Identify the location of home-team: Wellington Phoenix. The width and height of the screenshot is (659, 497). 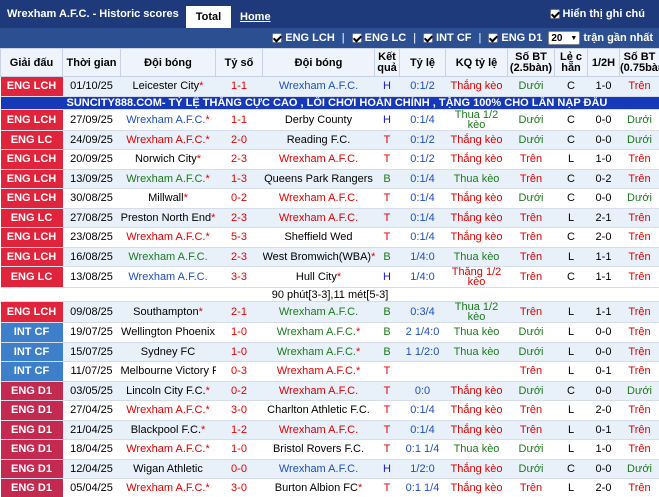
(168, 332).